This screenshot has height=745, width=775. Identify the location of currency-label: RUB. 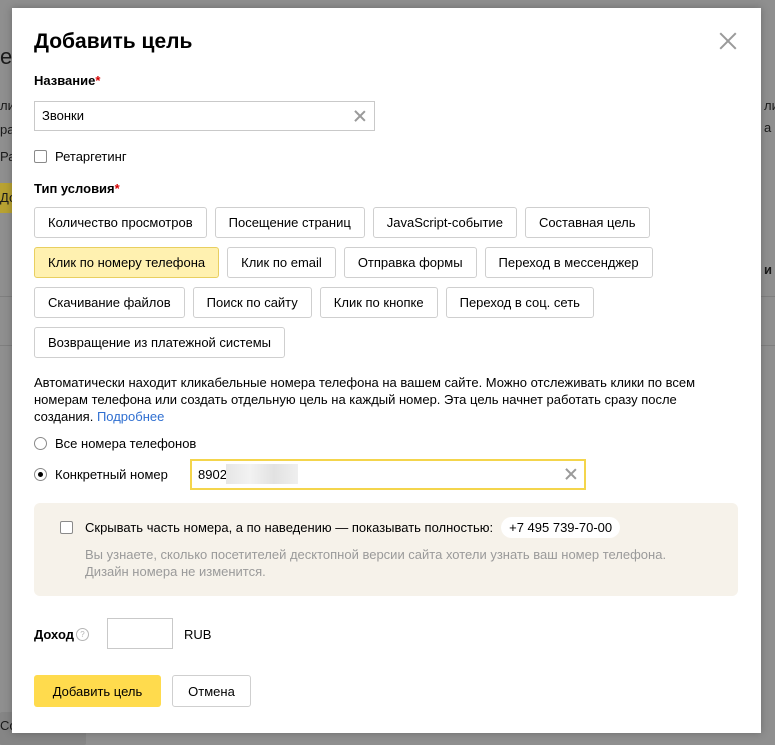
(198, 634).